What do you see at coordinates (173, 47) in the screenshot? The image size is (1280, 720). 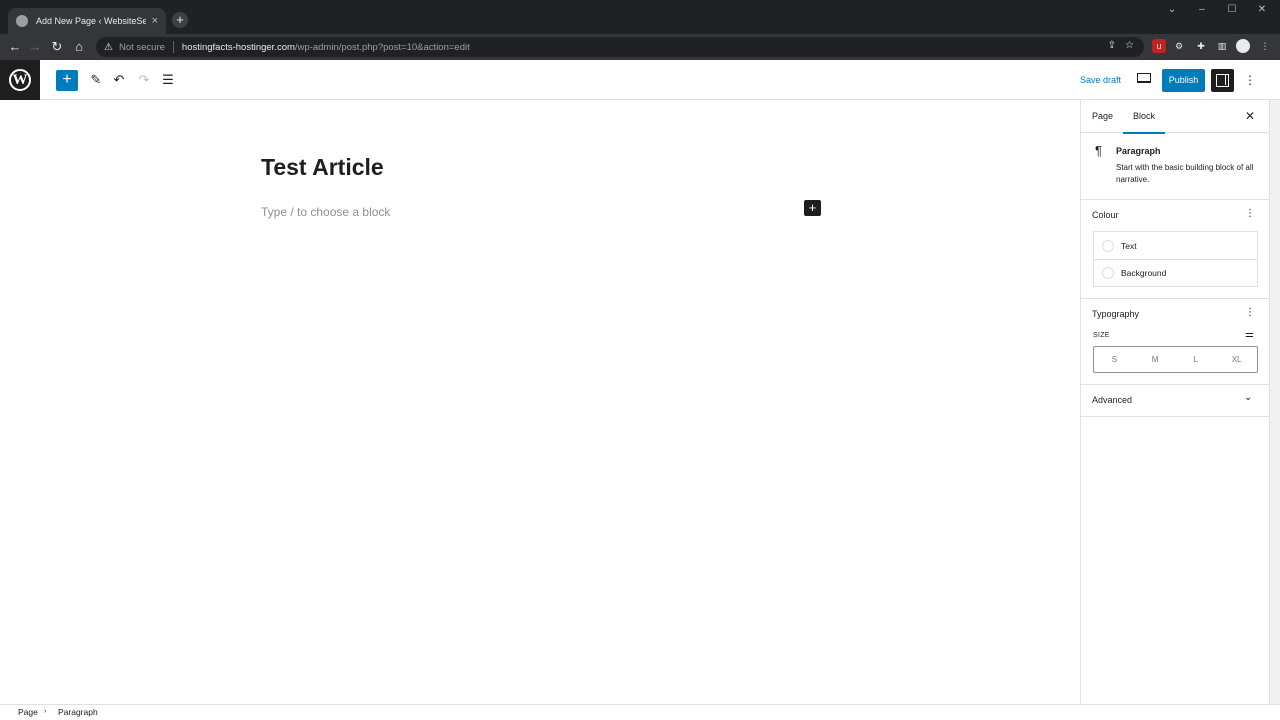 I see `address-separator` at bounding box center [173, 47].